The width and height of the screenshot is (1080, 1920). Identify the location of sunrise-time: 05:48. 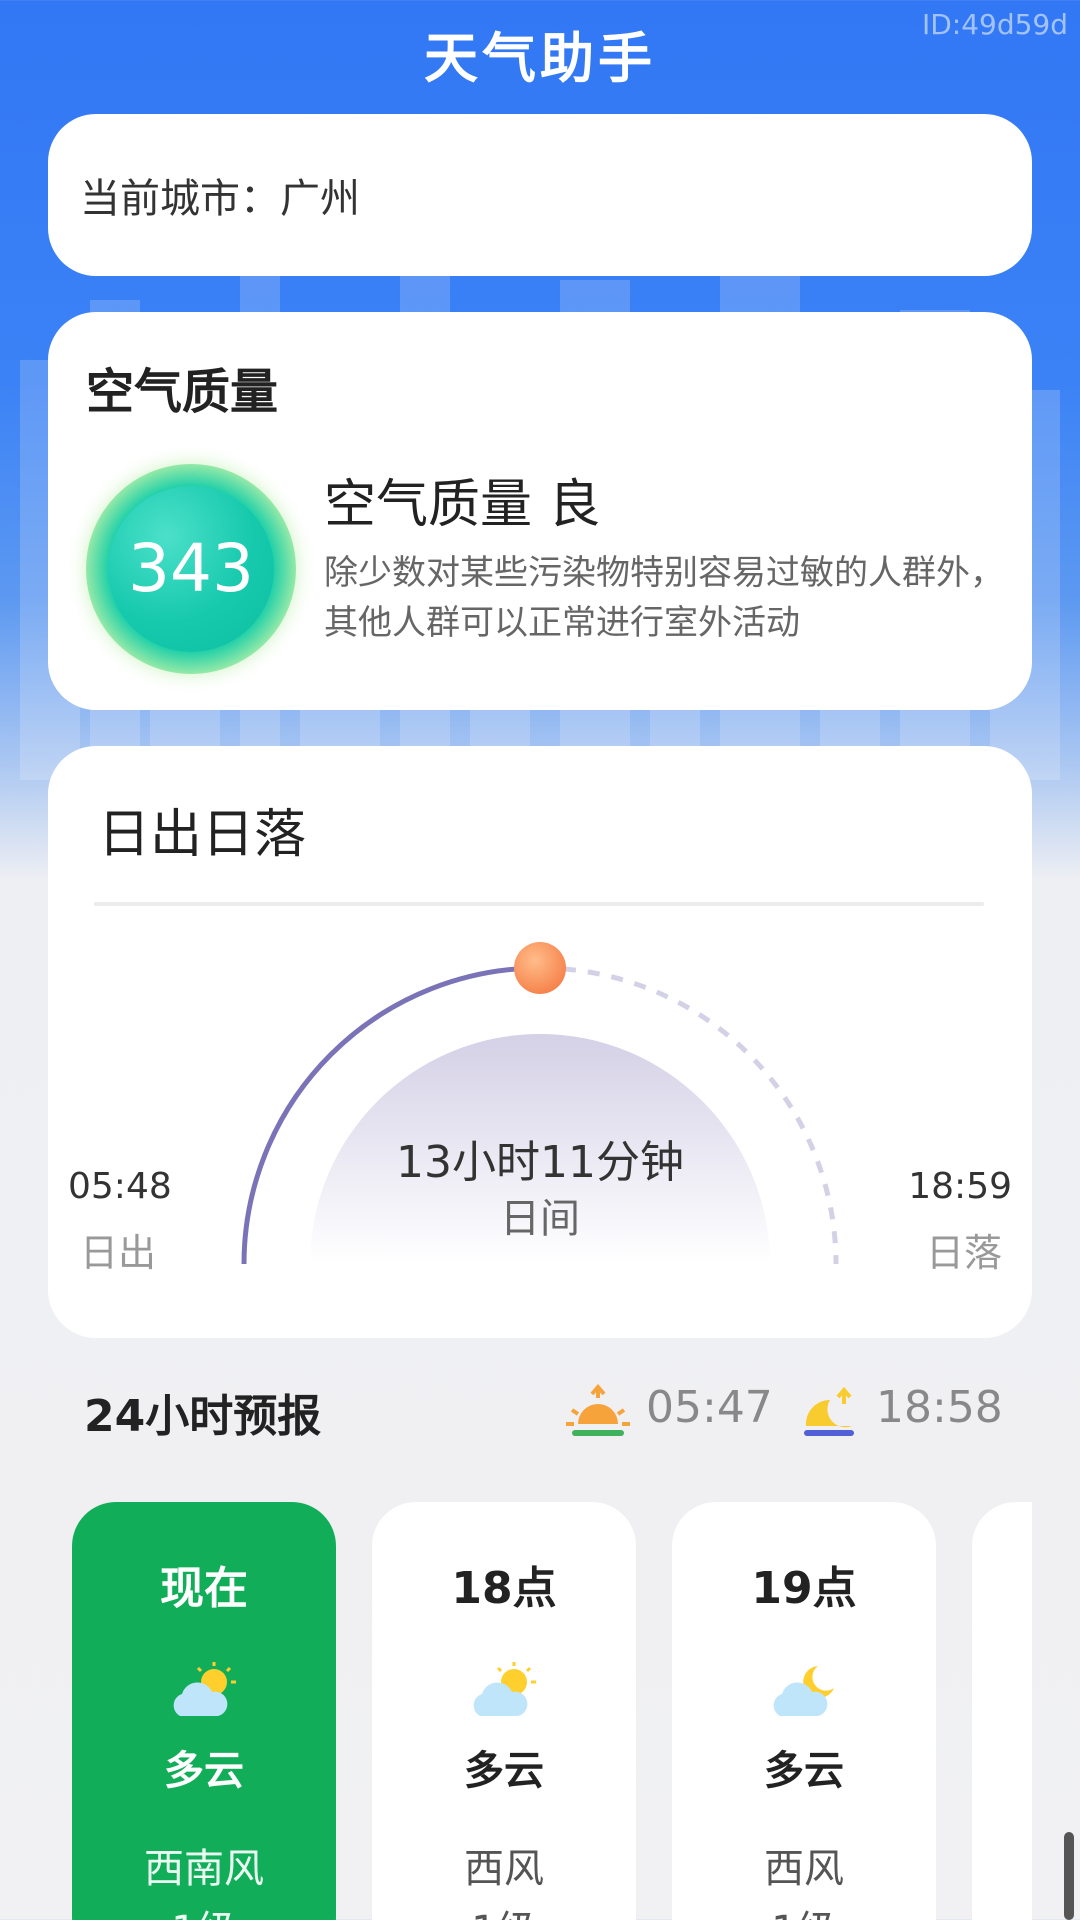
(120, 1186).